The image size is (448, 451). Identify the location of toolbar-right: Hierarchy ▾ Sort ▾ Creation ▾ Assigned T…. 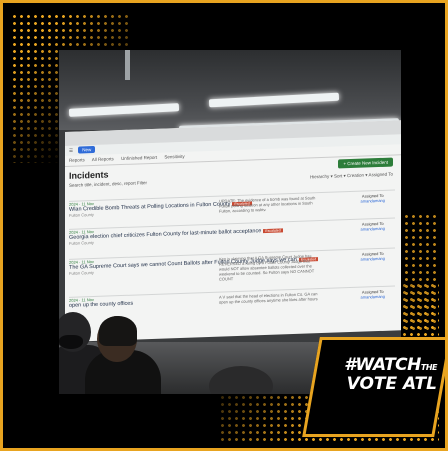
(351, 175).